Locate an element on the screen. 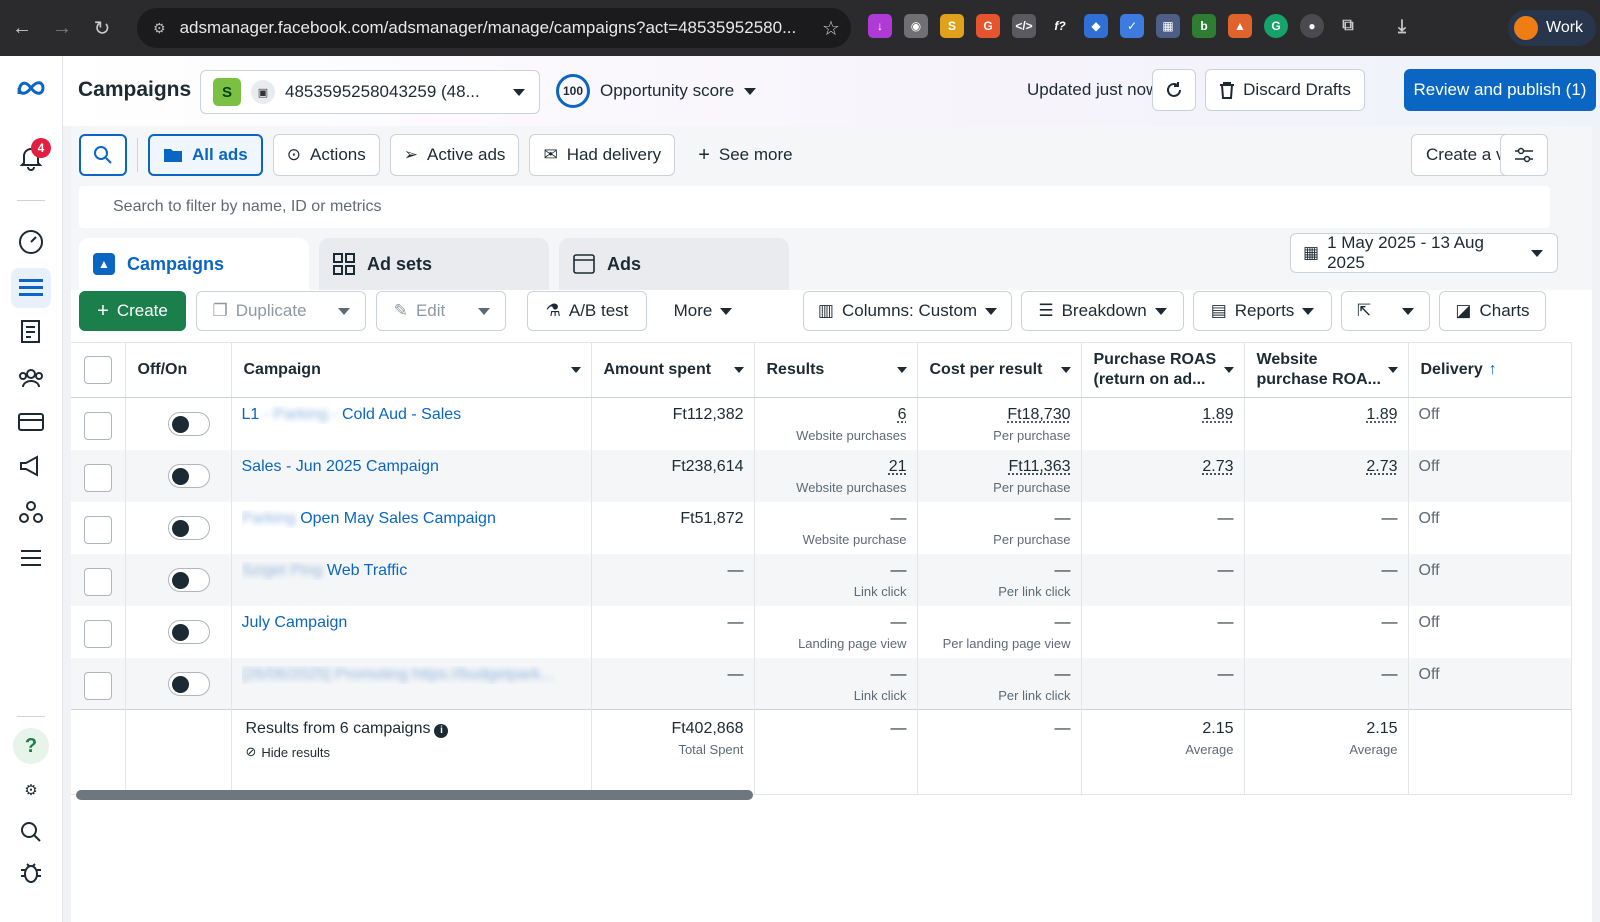  horizontal-scrollbar is located at coordinates (414, 795).